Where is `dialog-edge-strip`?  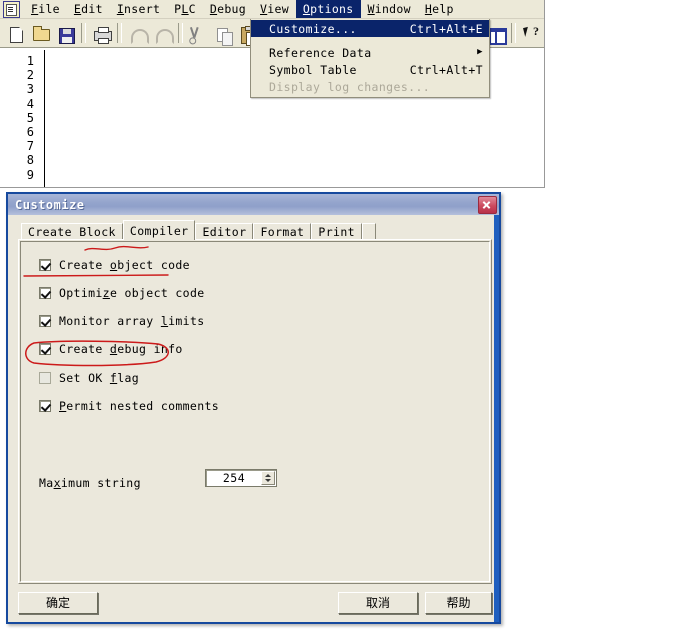 dialog-edge-strip is located at coordinates (496, 418).